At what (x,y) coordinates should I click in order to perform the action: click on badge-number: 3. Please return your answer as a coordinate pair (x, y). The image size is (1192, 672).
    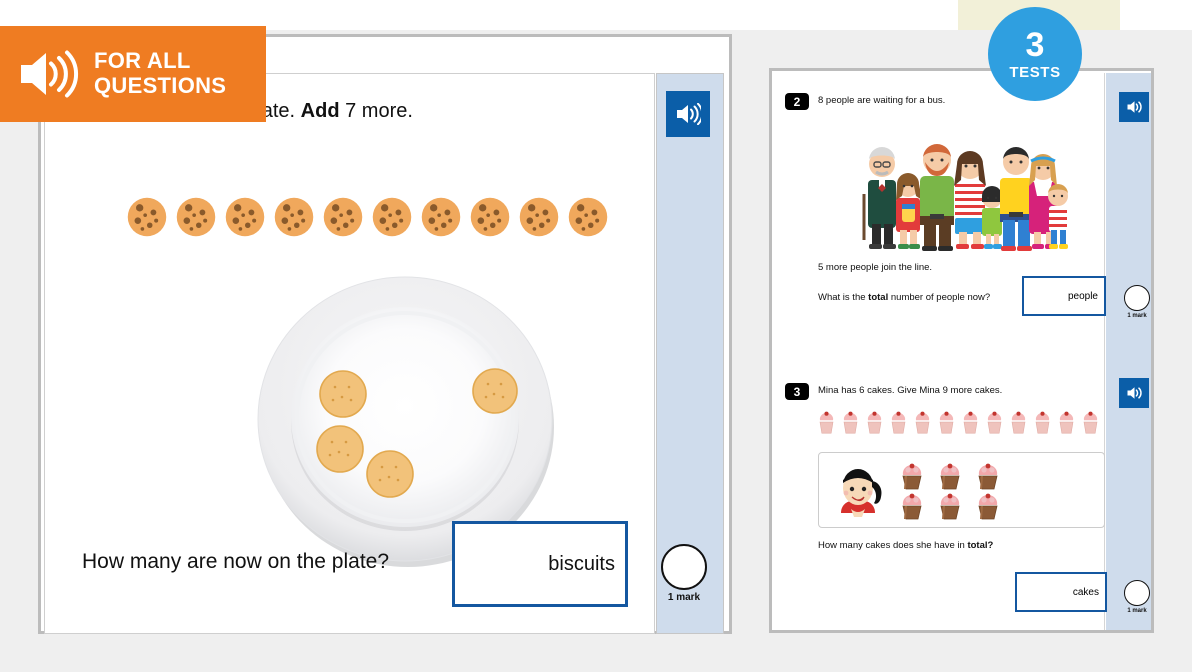
    Looking at the image, I should click on (1035, 44).